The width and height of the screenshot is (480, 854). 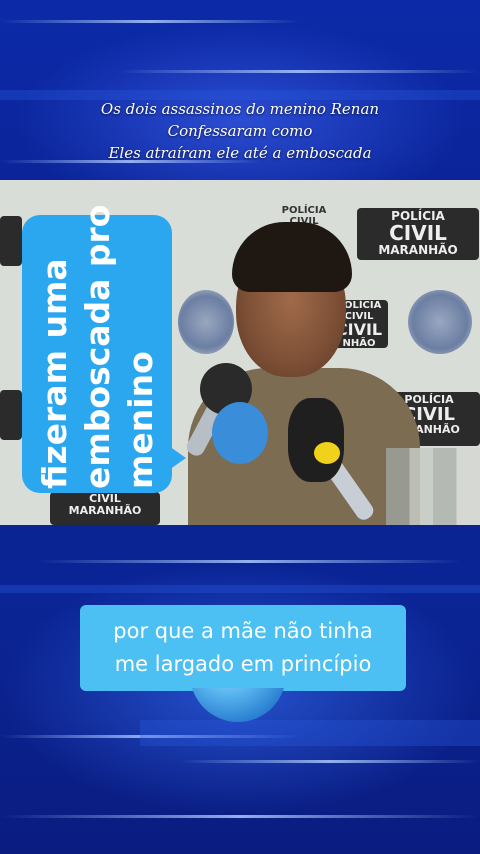 I want to click on backdrop-logo-text: CIVIL MARANHÃO, so click(x=105, y=504).